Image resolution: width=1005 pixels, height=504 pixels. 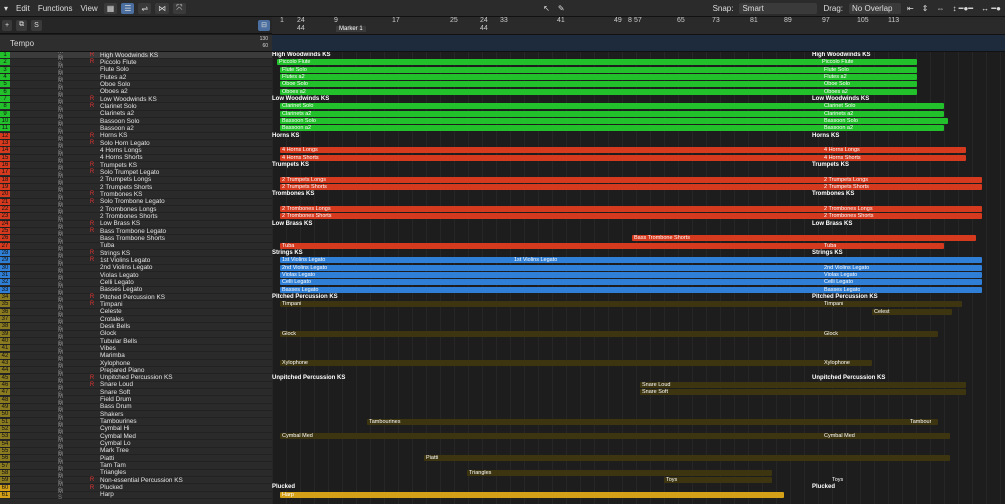 What do you see at coordinates (118, 106) in the screenshot?
I see `track-name: Clarinet Solo` at bounding box center [118, 106].